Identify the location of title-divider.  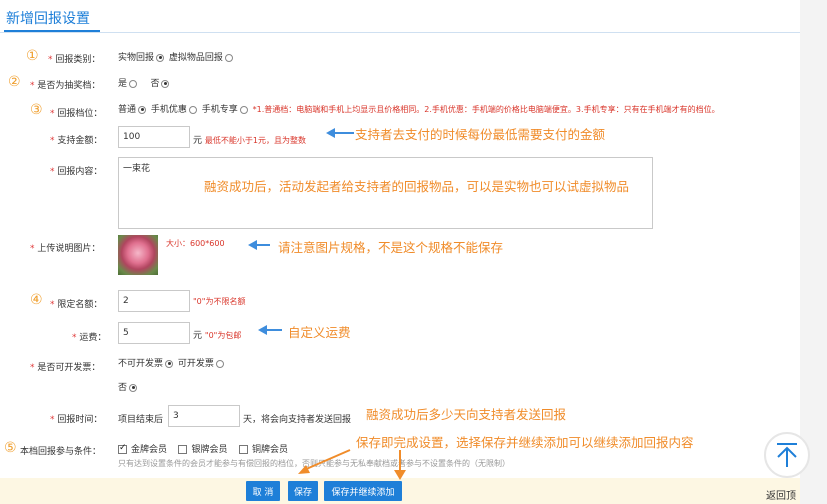
(400, 32).